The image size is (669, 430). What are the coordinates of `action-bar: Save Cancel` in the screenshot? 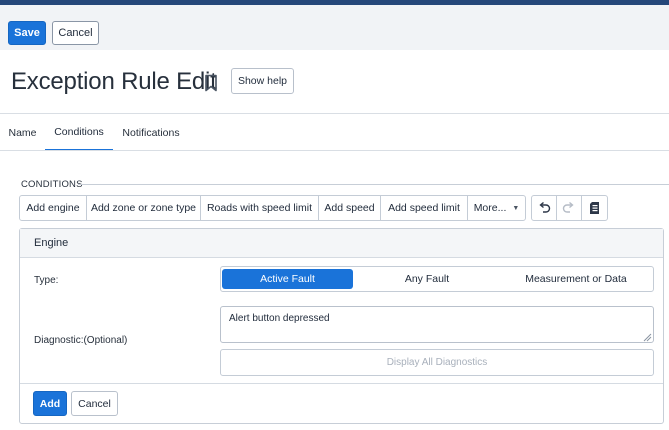 It's located at (334, 27).